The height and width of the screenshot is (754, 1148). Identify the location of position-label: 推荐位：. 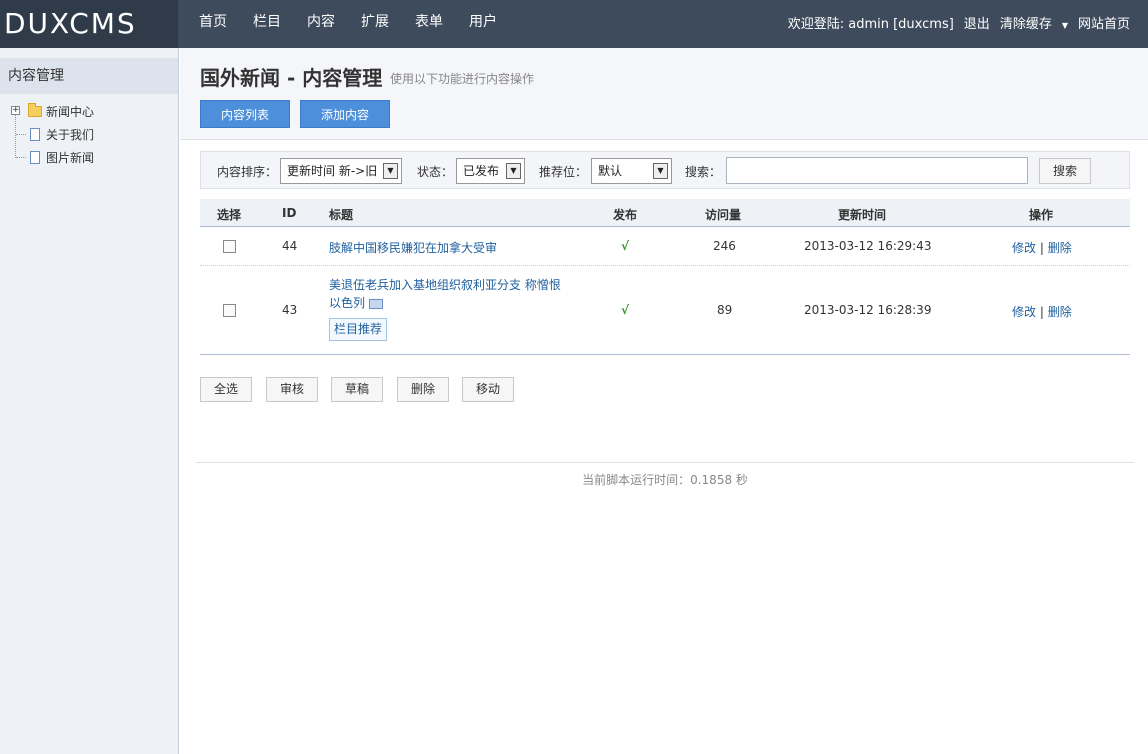
(563, 172).